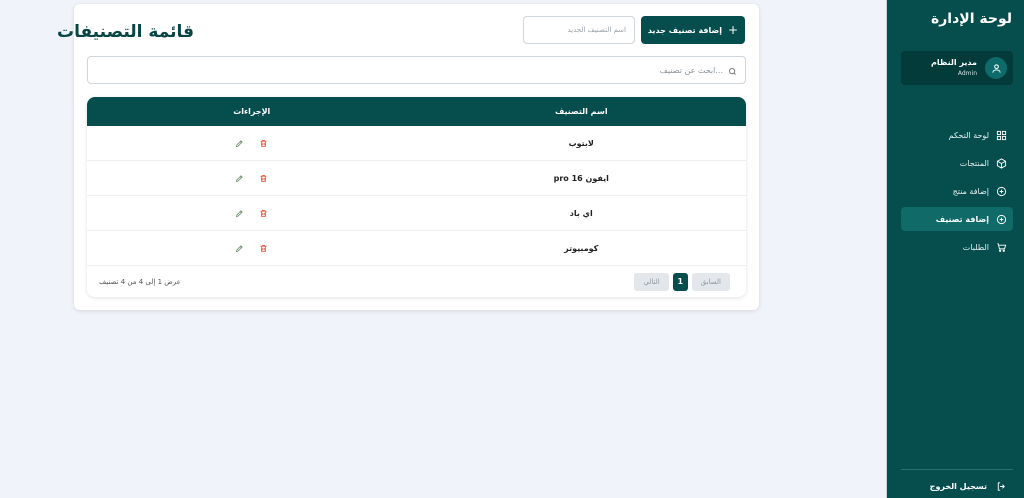 The width and height of the screenshot is (1024, 498). What do you see at coordinates (732, 71) in the screenshot?
I see `search-icon` at bounding box center [732, 71].